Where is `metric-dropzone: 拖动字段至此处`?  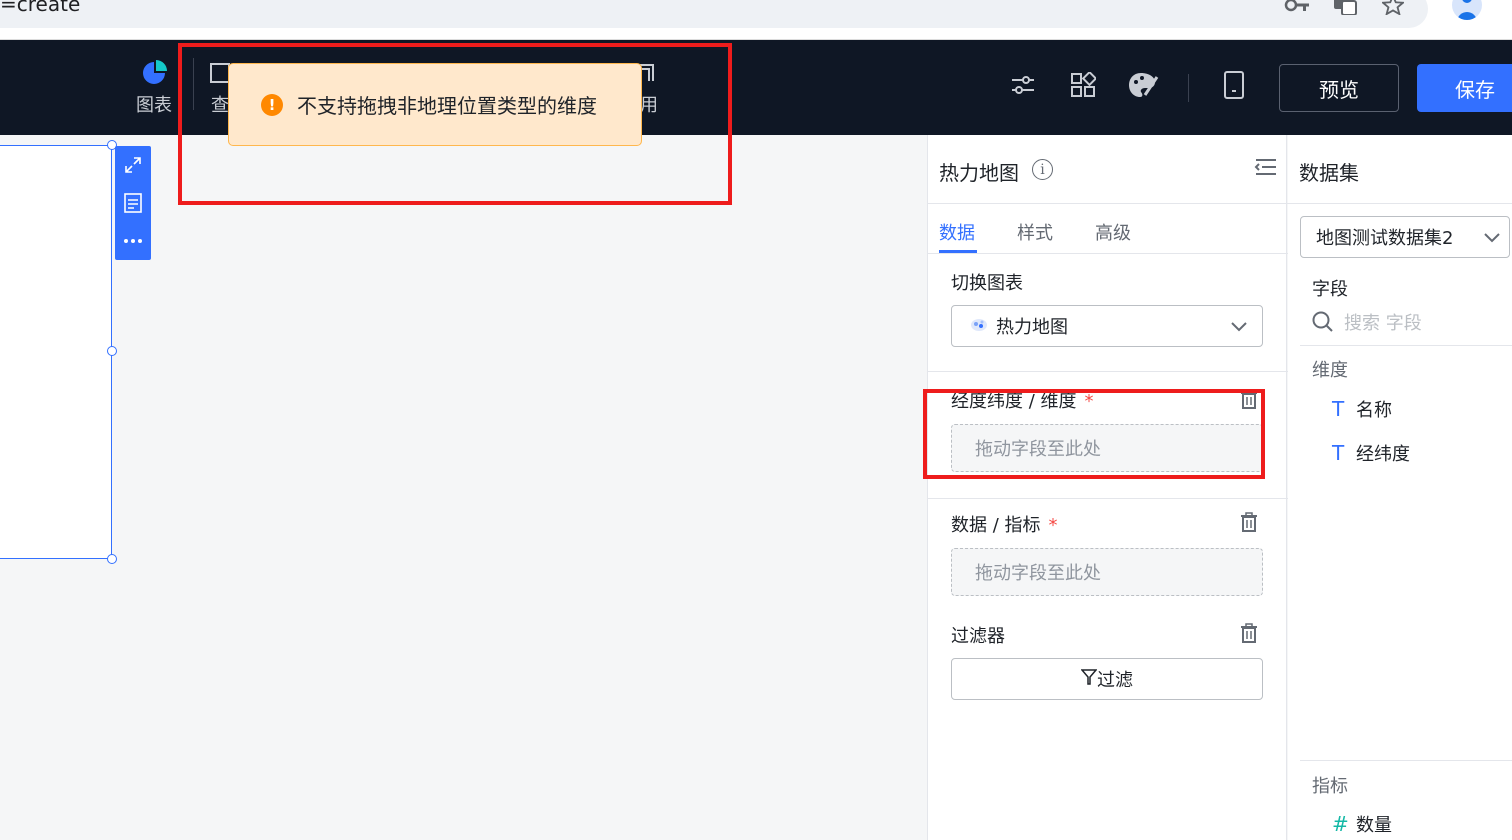
metric-dropzone: 拖动字段至此处 is located at coordinates (1107, 572).